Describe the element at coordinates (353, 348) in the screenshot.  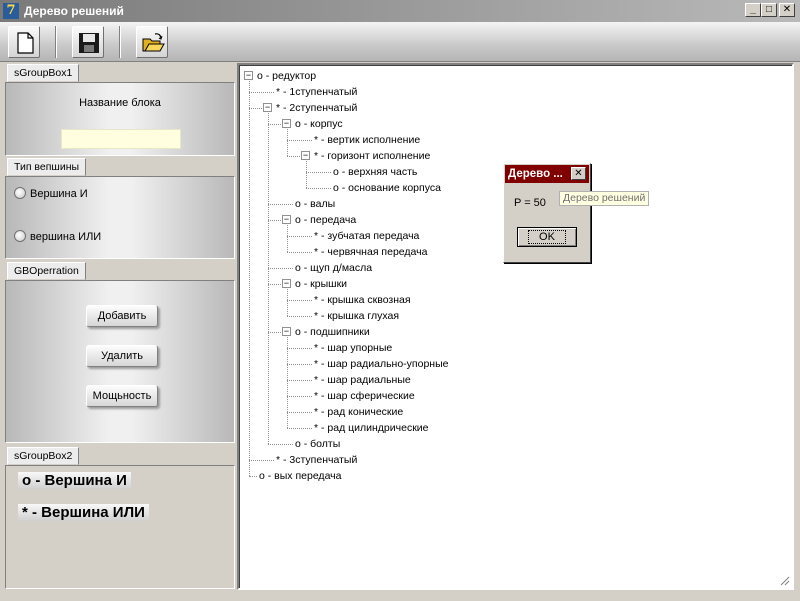
I see `tree-node: * - шар упорные` at that location.